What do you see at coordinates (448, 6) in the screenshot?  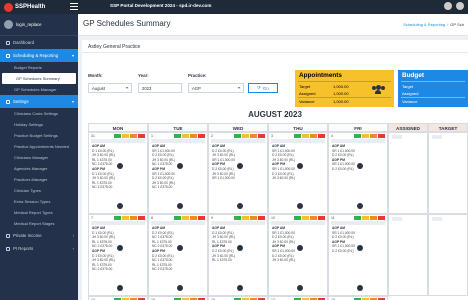 I see `notification-icon` at bounding box center [448, 6].